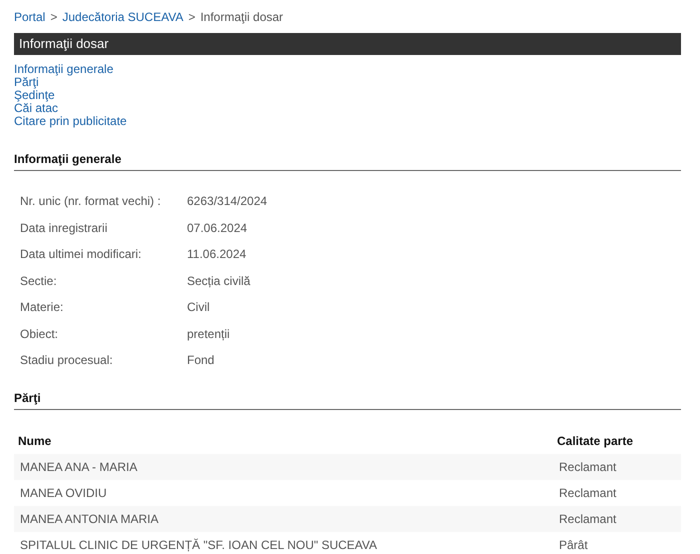  What do you see at coordinates (36, 108) in the screenshot?
I see `section-link: Căi atac` at bounding box center [36, 108].